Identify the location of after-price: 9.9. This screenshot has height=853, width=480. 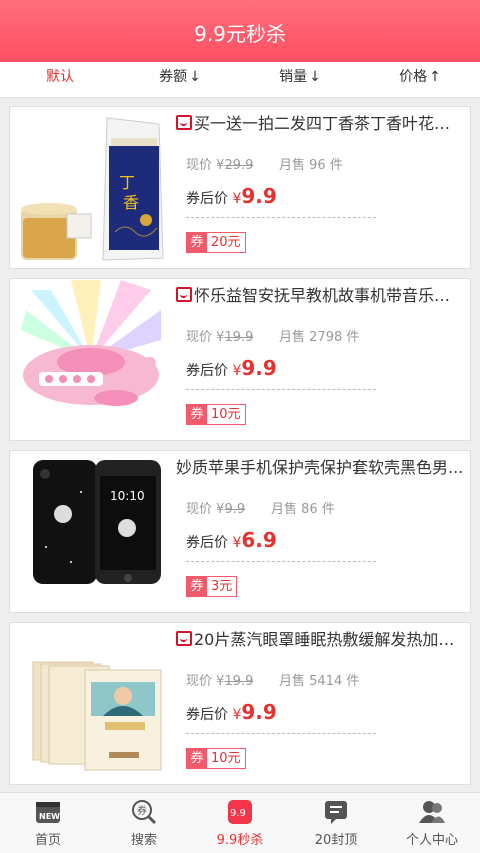
(259, 368).